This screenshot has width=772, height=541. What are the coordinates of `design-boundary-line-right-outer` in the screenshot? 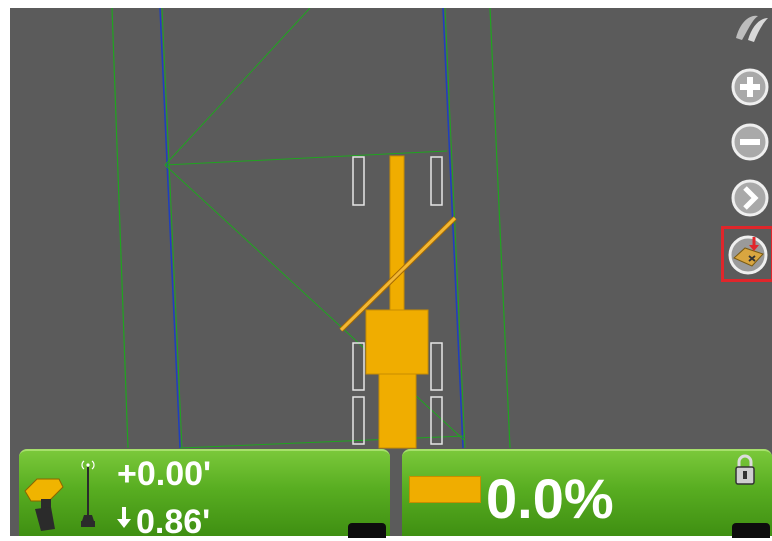 It's located at (500, 228).